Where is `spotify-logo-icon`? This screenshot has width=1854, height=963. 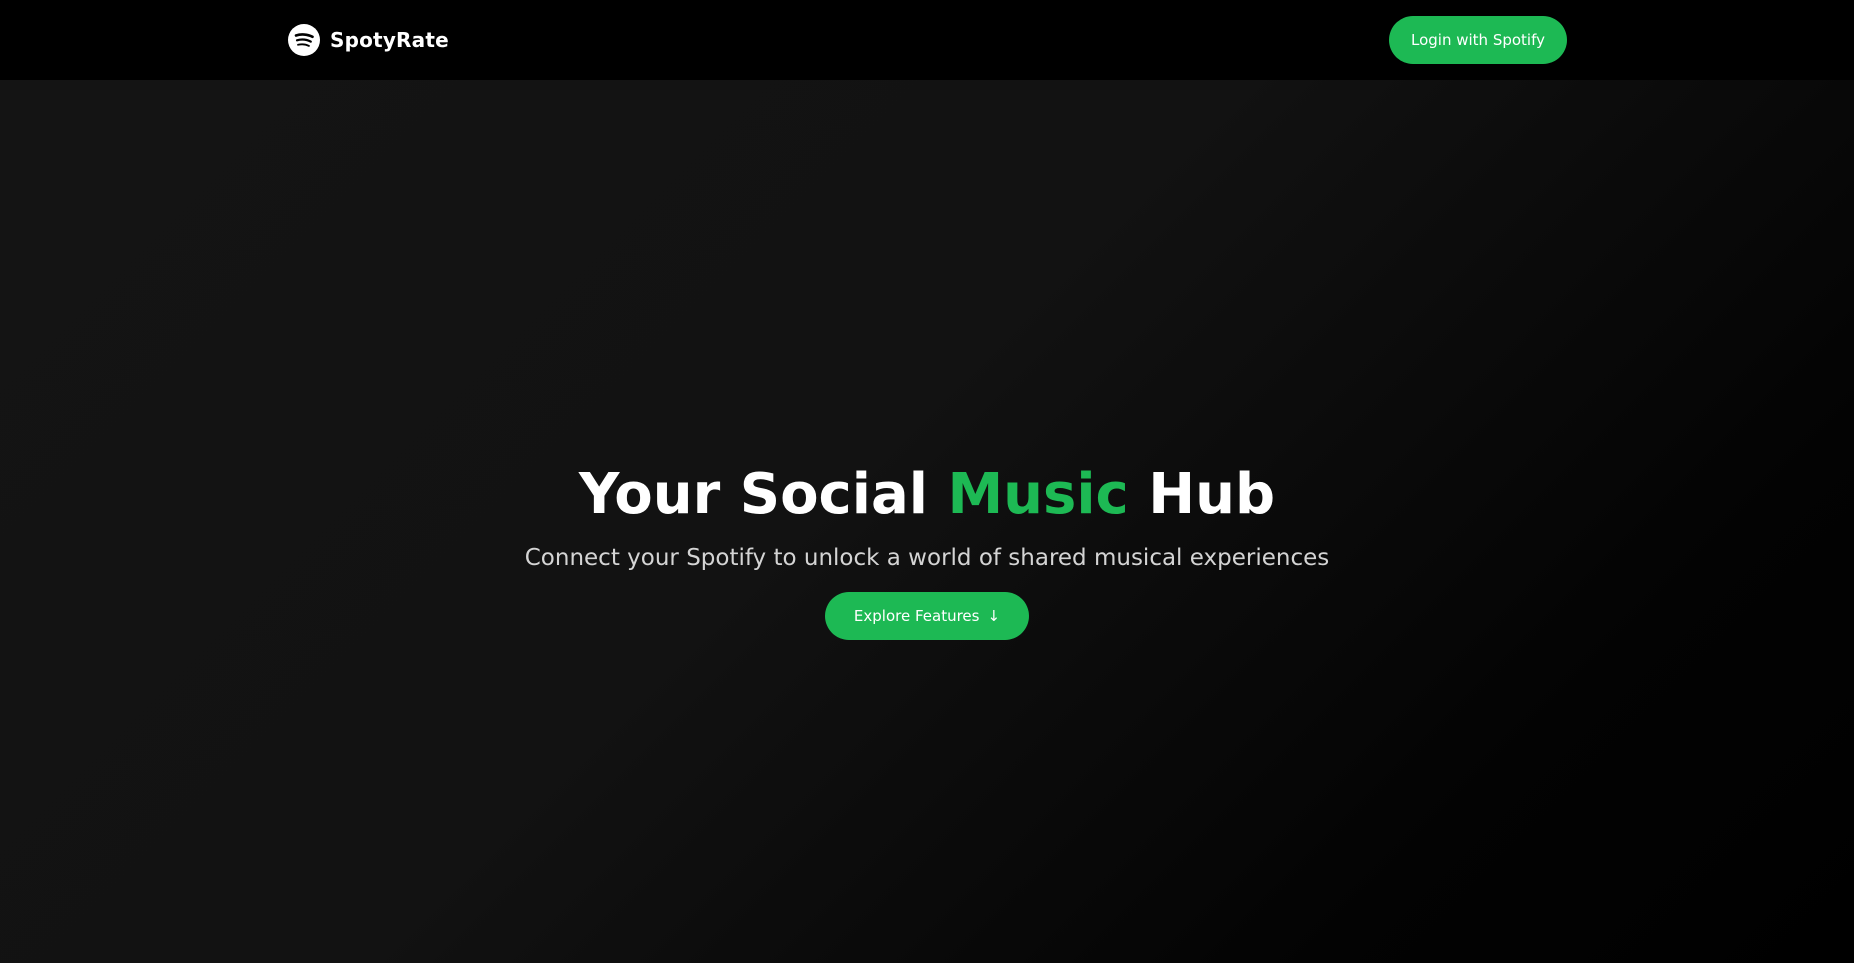
spotify-logo-icon is located at coordinates (304, 40).